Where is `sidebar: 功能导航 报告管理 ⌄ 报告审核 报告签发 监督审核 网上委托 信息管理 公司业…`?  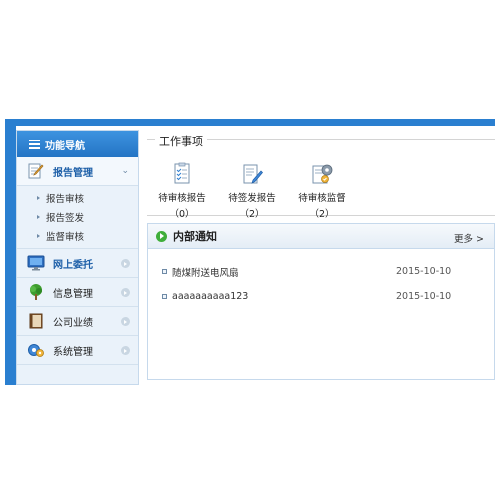 sidebar: 功能导航 报告管理 ⌄ 报告审核 报告签发 监督审核 网上委托 信息管理 公司业… is located at coordinates (77, 257).